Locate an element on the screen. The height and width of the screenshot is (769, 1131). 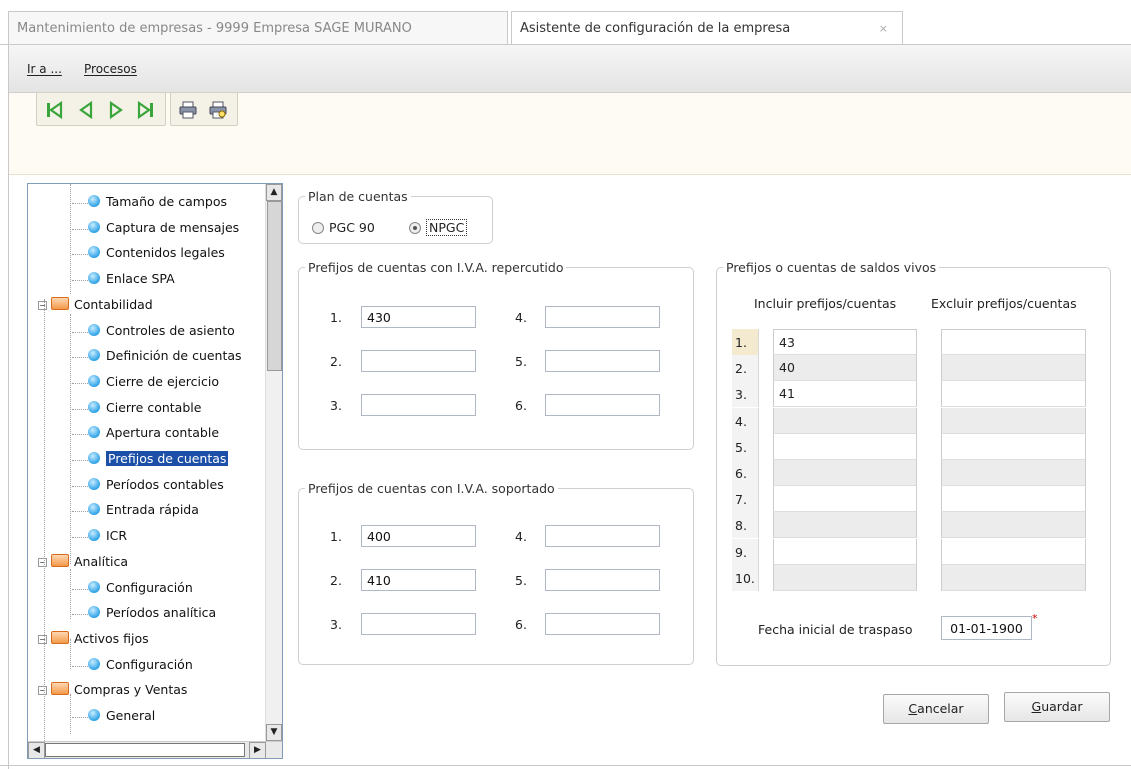
tree-item: Cierre contable is located at coordinates (136, 409).